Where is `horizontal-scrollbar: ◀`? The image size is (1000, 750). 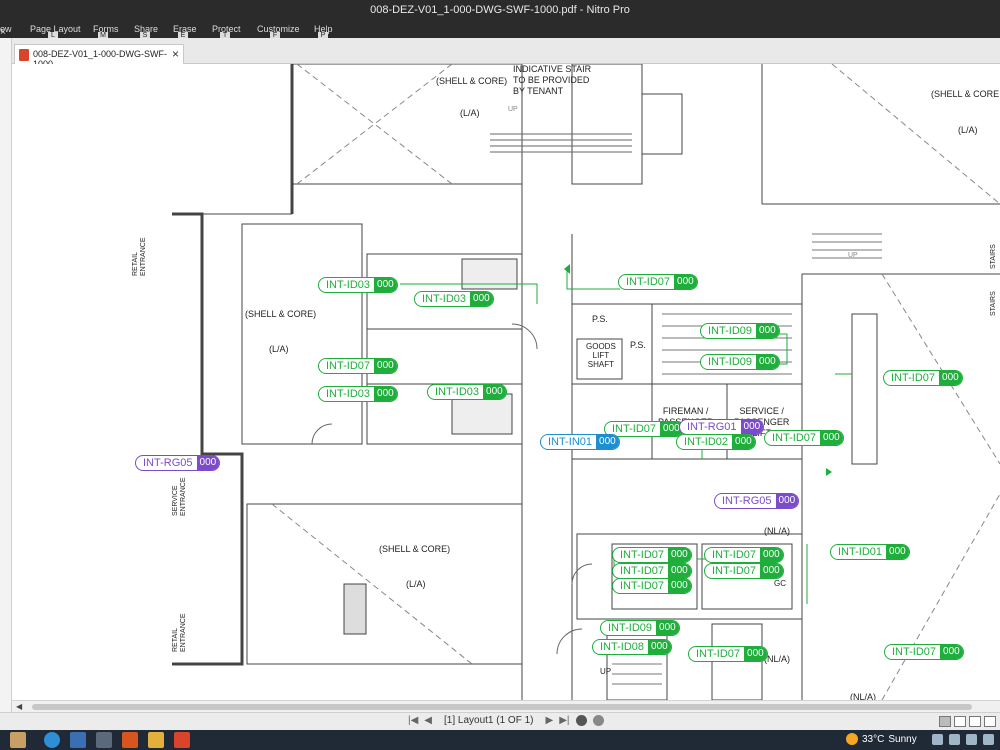 horizontal-scrollbar: ◀ is located at coordinates (506, 706).